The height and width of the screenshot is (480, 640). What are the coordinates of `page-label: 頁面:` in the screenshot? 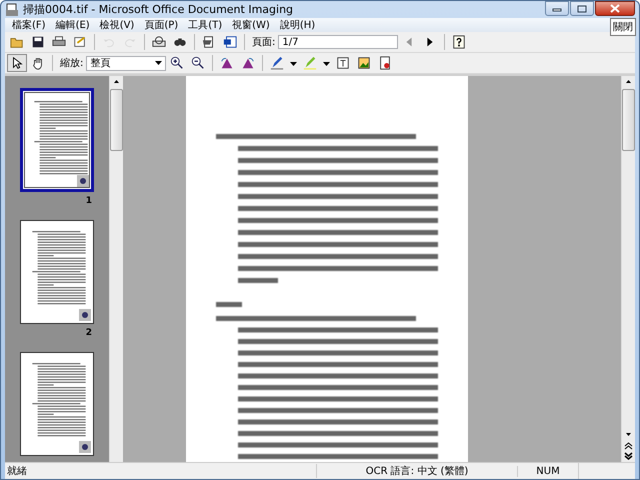 It's located at (264, 42).